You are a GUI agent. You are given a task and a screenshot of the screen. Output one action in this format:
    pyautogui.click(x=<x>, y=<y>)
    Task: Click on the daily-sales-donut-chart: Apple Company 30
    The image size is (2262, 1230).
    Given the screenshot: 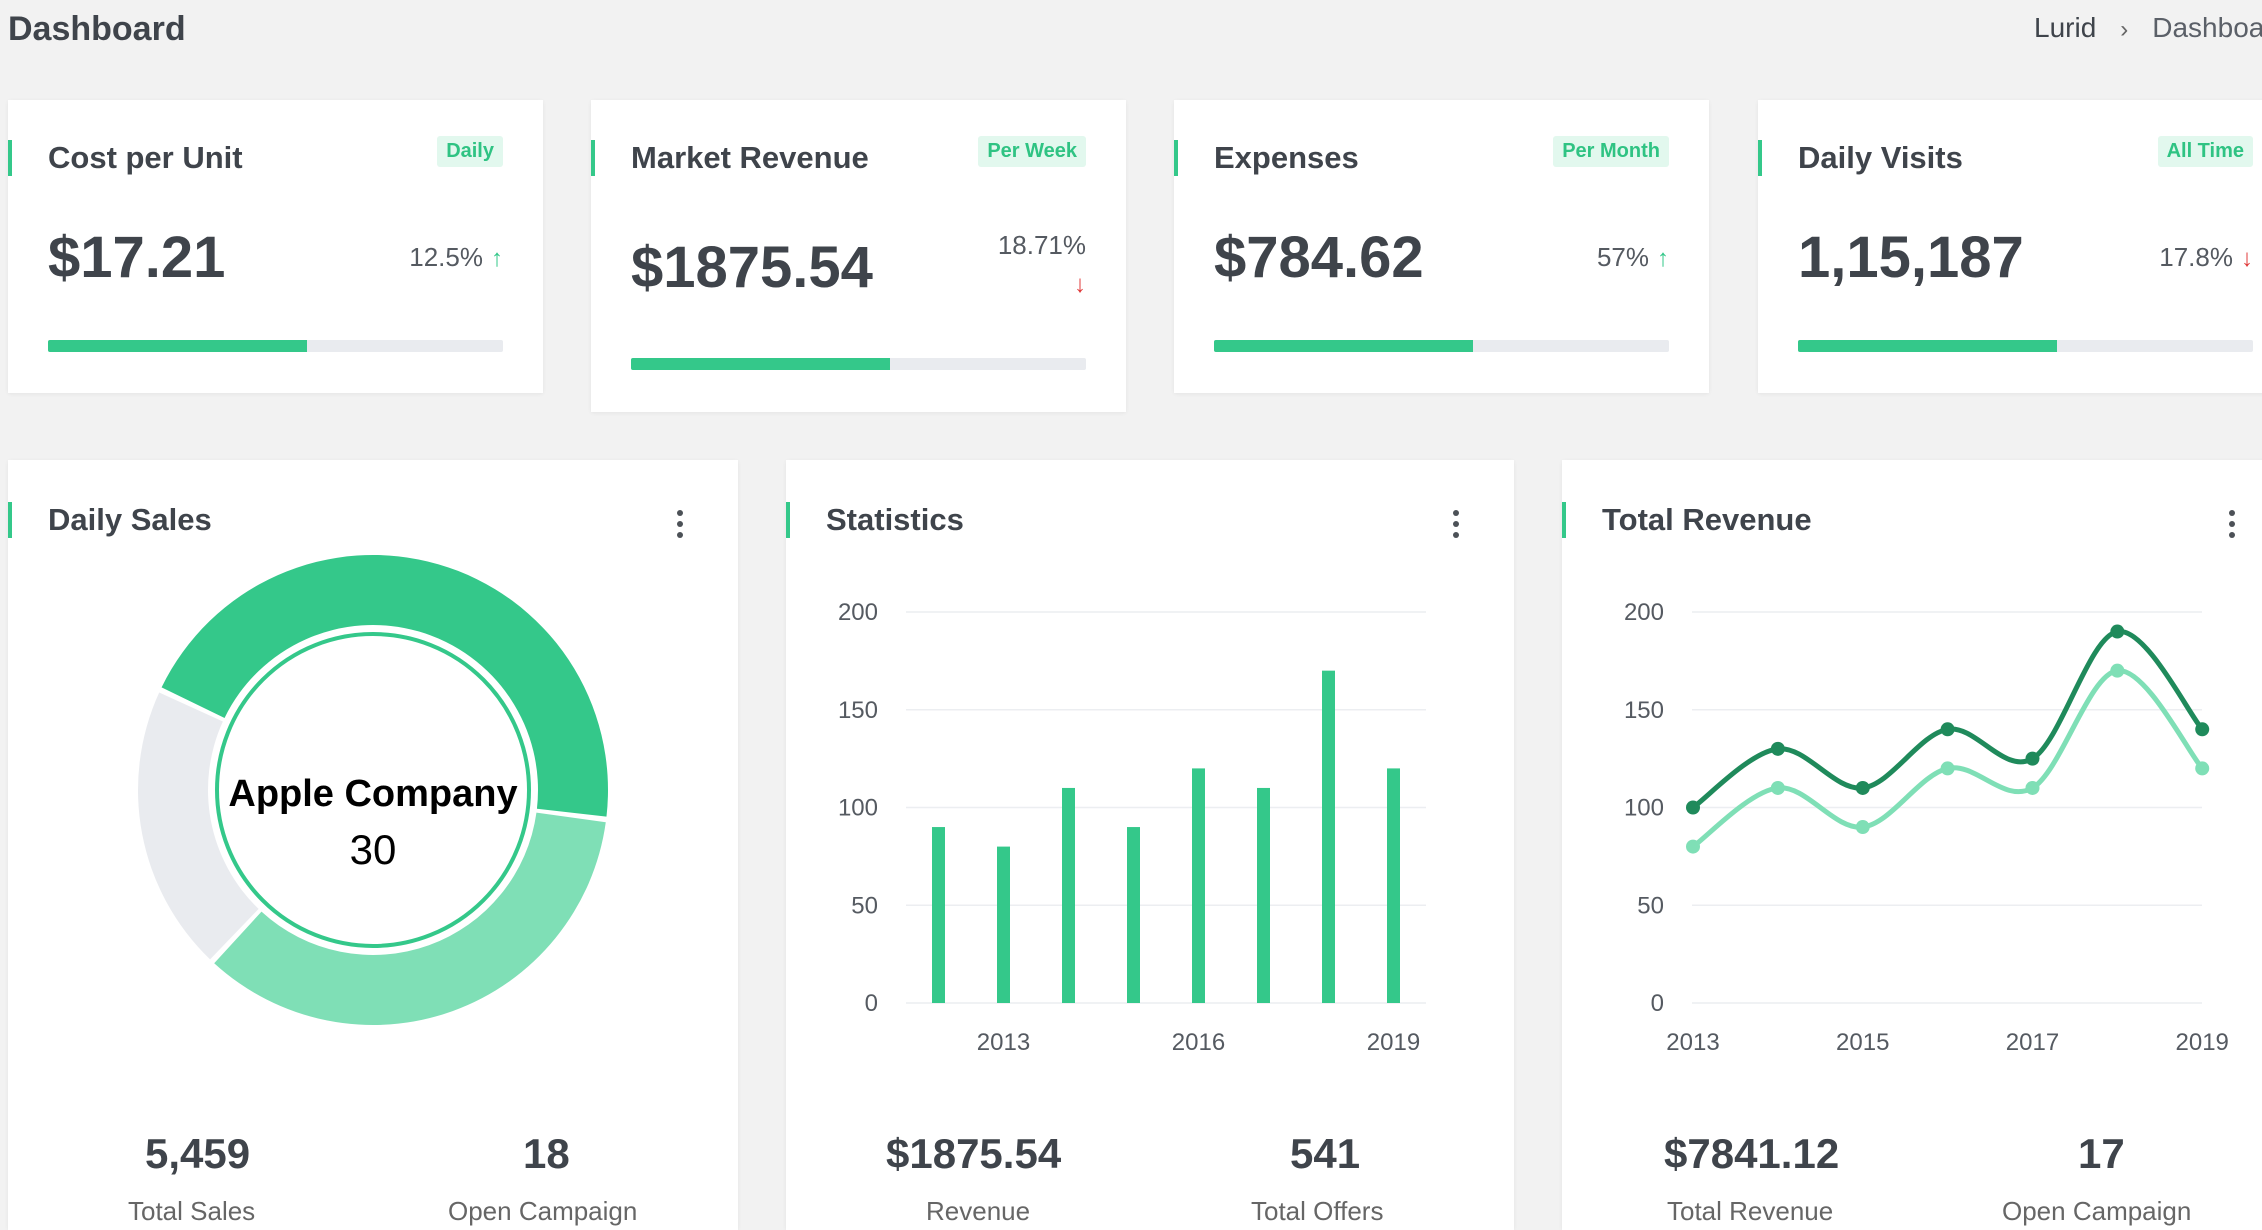 What is the action you would take?
    pyautogui.click(x=373, y=790)
    